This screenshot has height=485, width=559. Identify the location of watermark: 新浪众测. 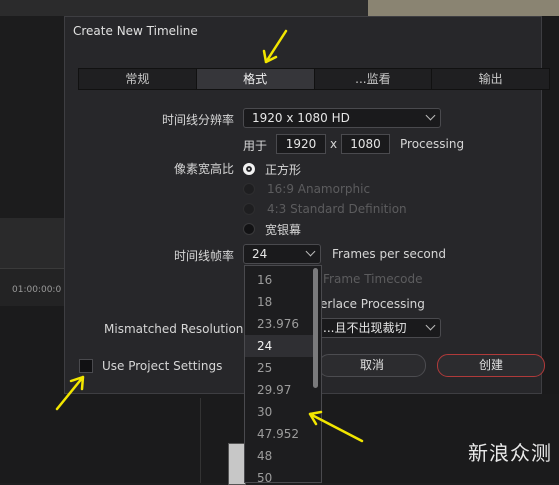
(510, 453).